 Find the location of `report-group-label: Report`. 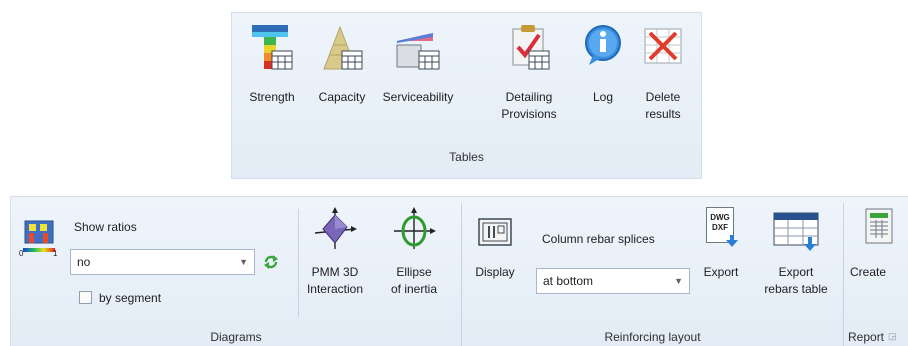

report-group-label: Report is located at coordinates (866, 337).